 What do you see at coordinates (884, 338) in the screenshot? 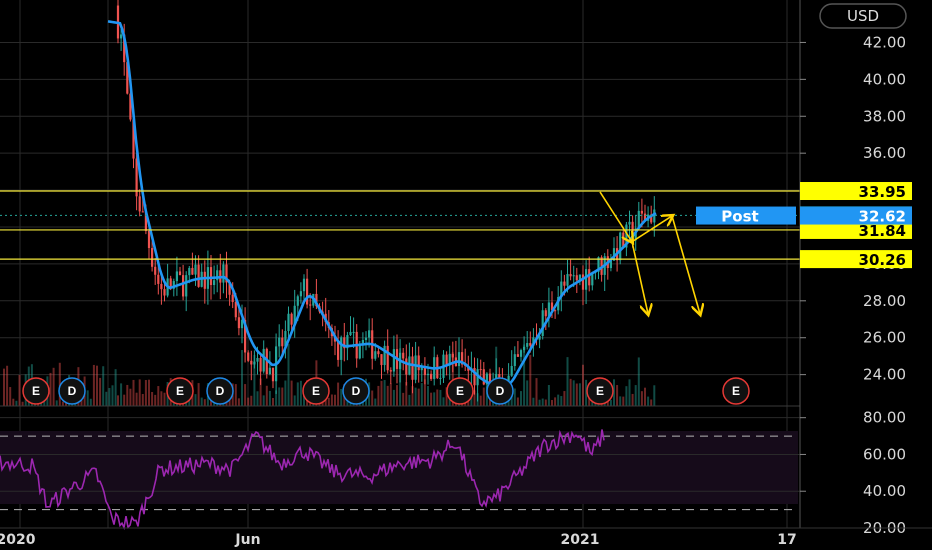
I see `price-tick-label: 26.00` at bounding box center [884, 338].